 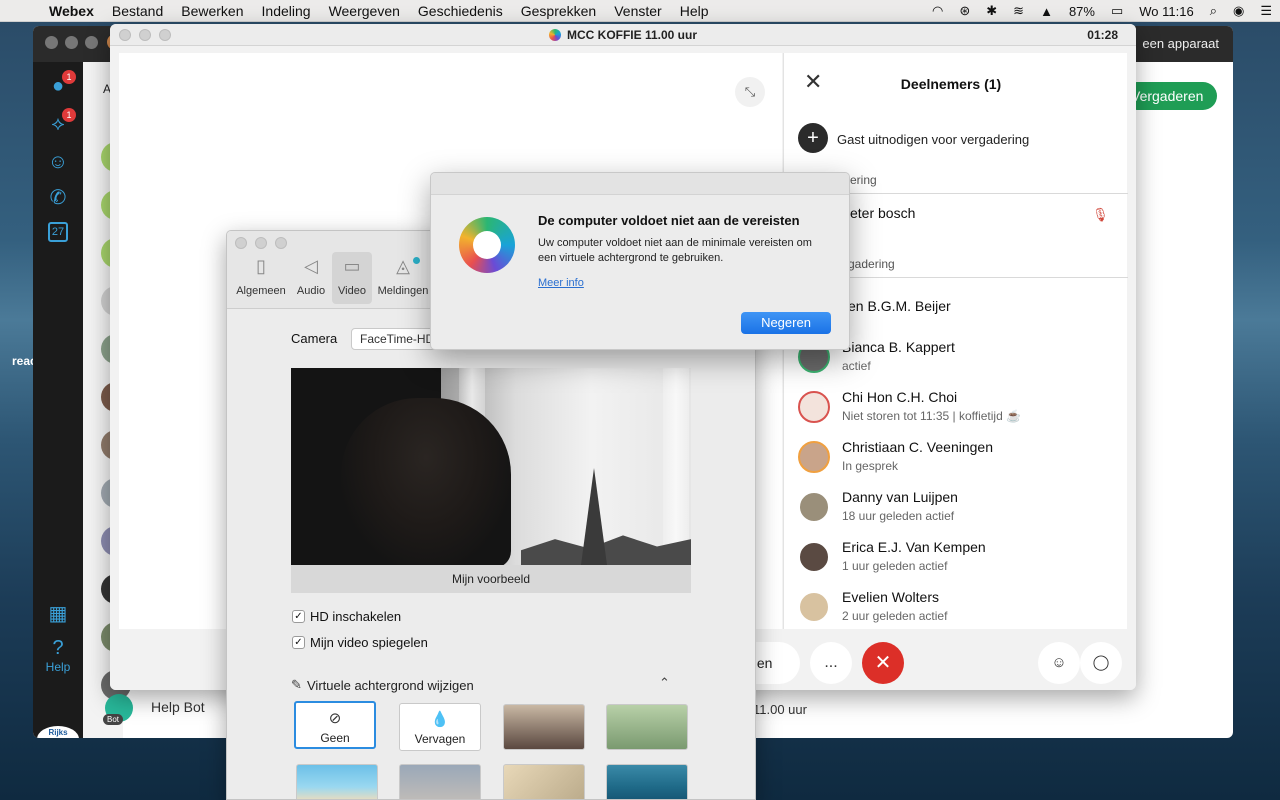 What do you see at coordinates (647, 727) in the screenshot?
I see `bg-option-garden` at bounding box center [647, 727].